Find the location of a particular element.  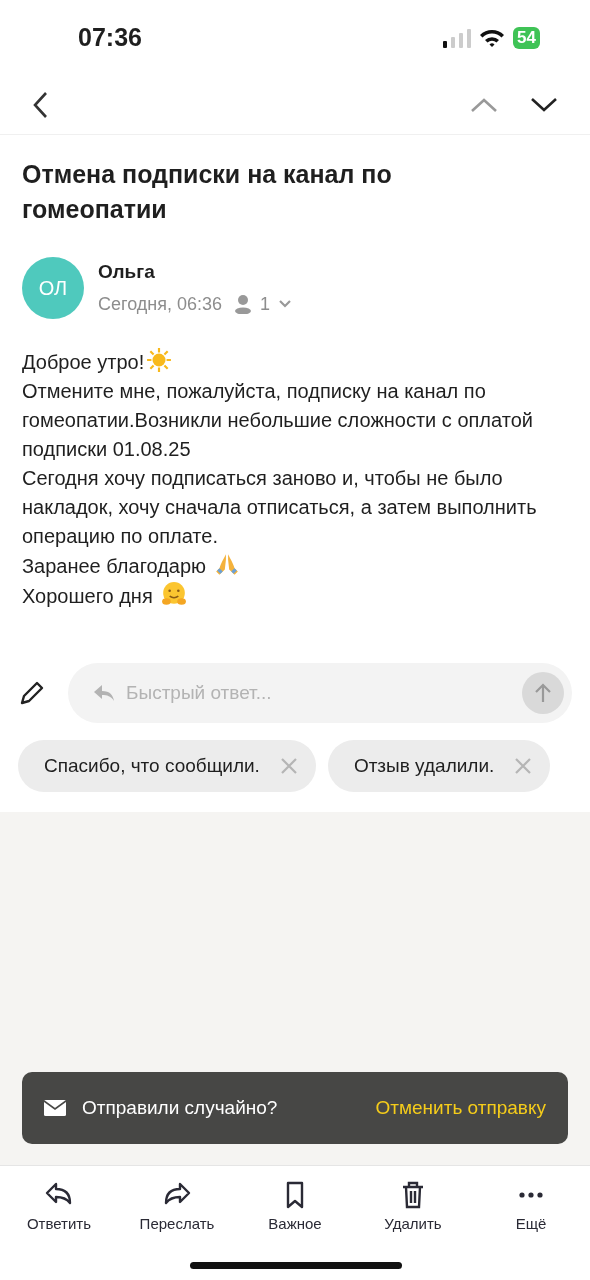

avatar: ОЛ is located at coordinates (53, 288).